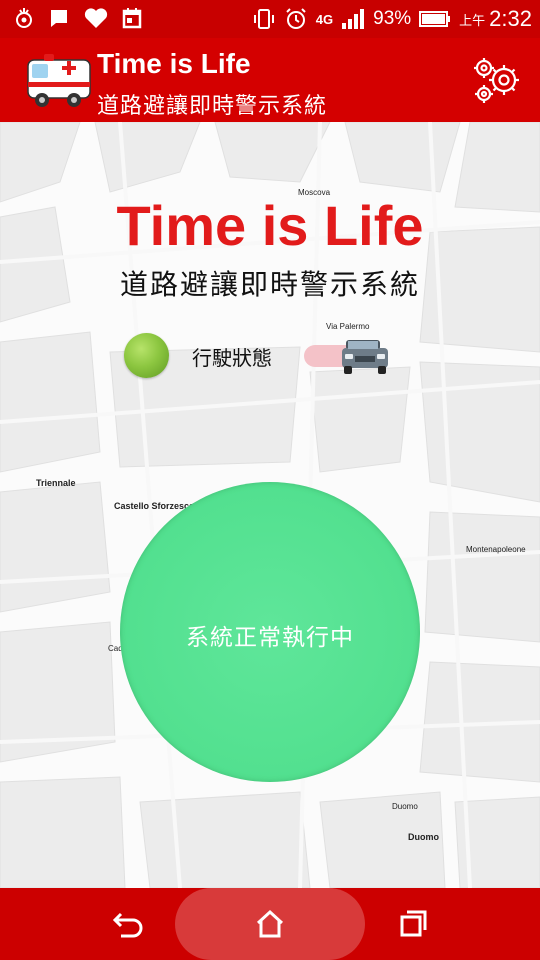 This screenshot has width=540, height=960. I want to click on app-bar: Time is Life 道路避讓即時警示系統, so click(270, 80).